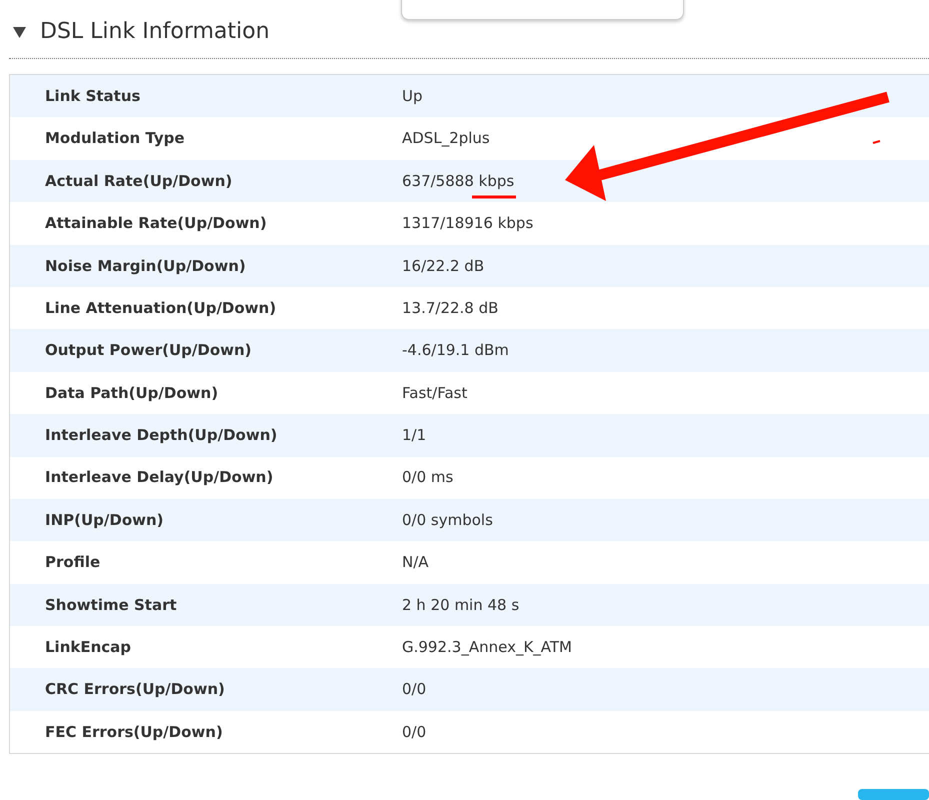 Image resolution: width=929 pixels, height=800 pixels. I want to click on field-label: Output Power(Up/Down), so click(148, 351).